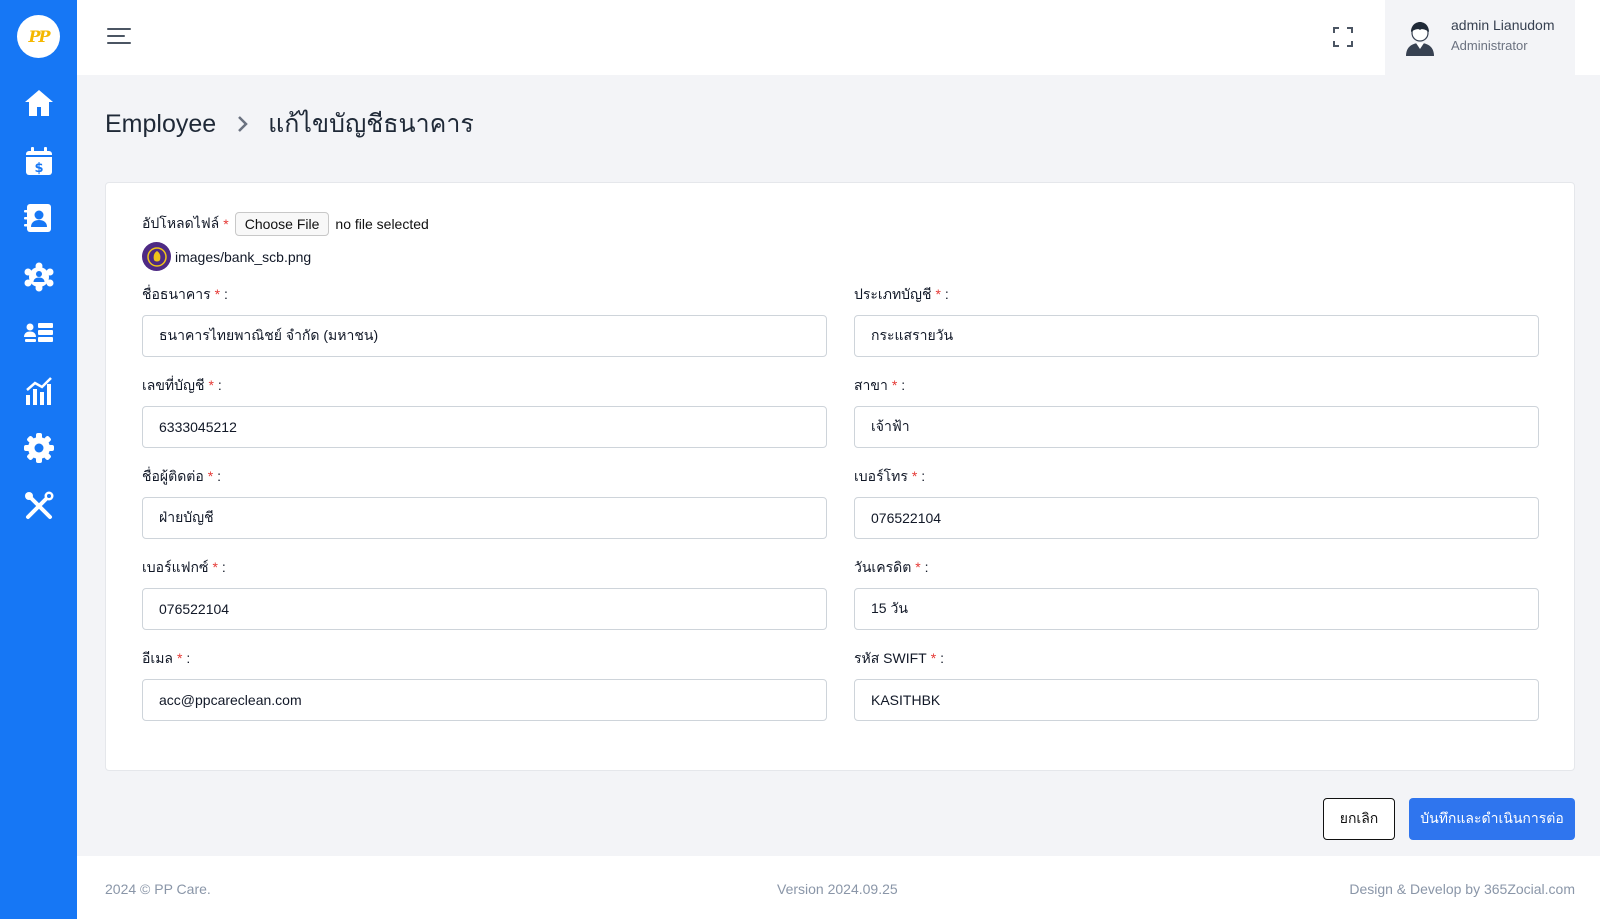 Image resolution: width=1600 pixels, height=919 pixels. I want to click on page-title: แก้ไขบัญชีธนาคาร, so click(371, 124).